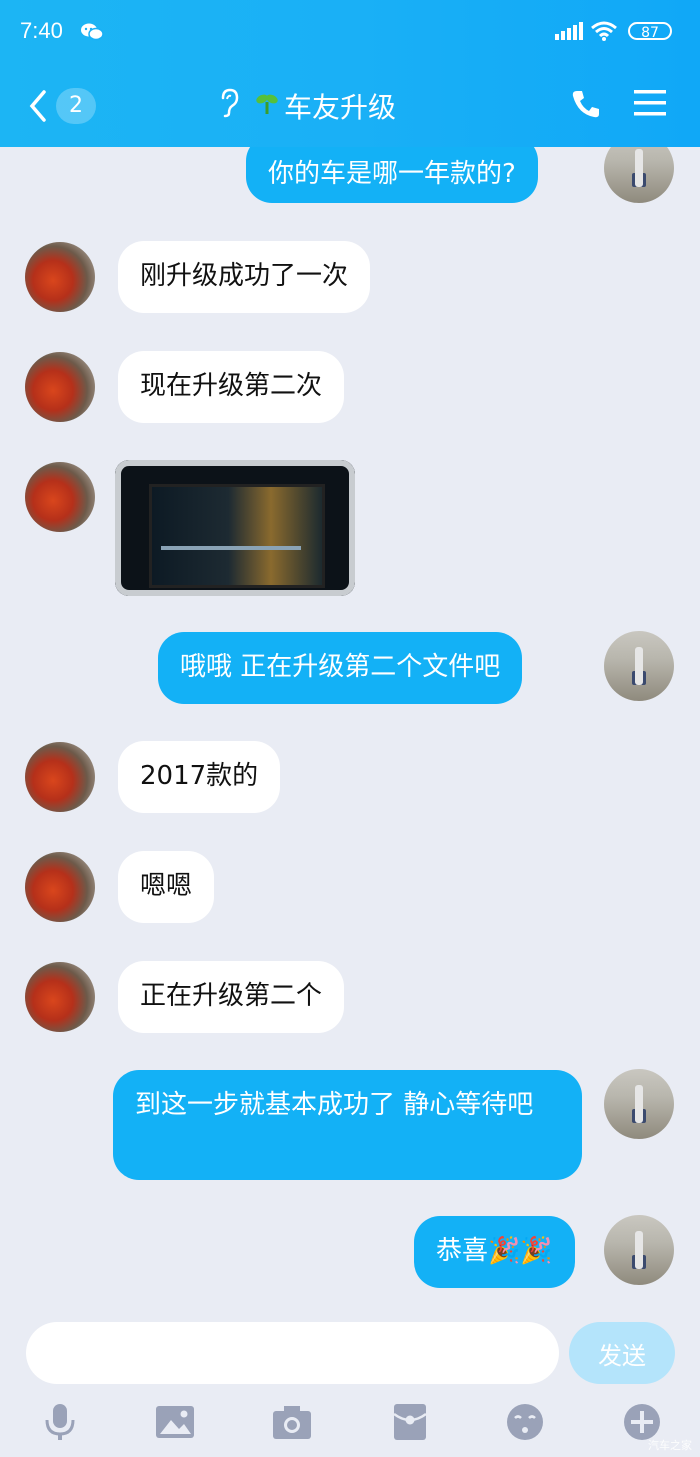 This screenshot has height=1457, width=700. I want to click on message-text: 现在升级第二次, so click(231, 386).